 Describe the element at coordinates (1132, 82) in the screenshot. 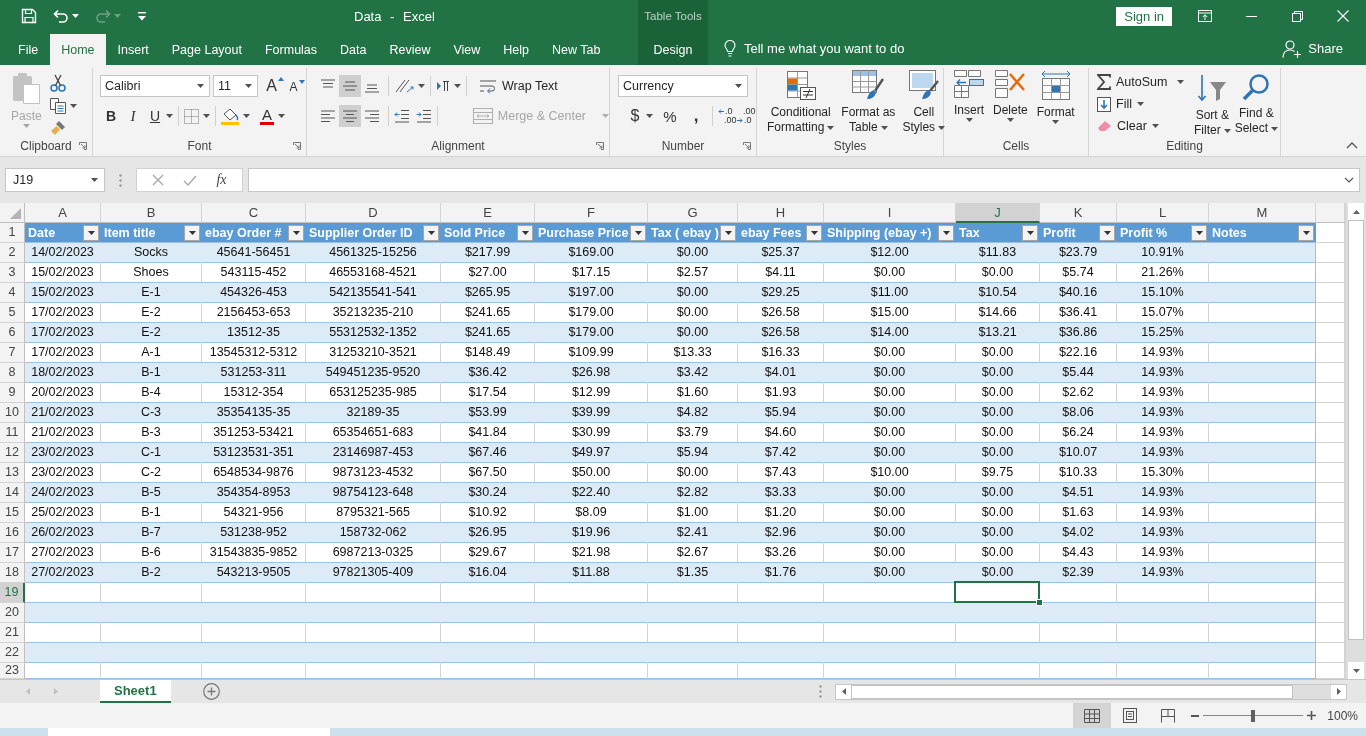

I see `autosum-button: AutoSum` at that location.